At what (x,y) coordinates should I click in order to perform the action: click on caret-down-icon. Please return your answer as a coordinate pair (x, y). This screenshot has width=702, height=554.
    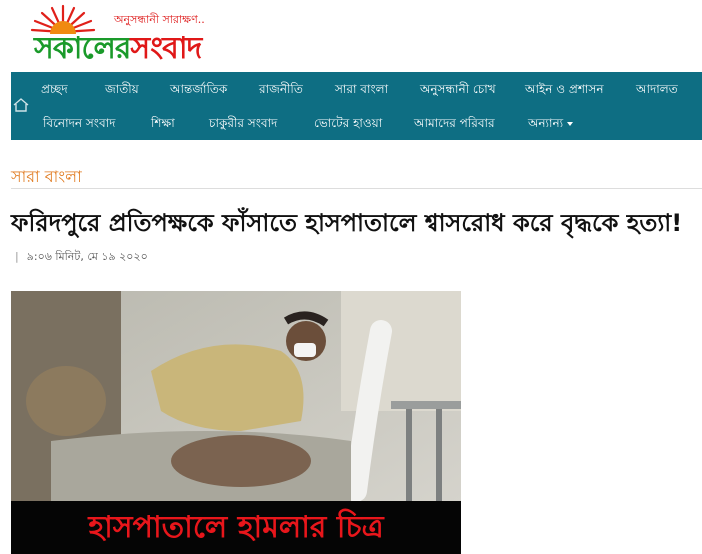
    Looking at the image, I should click on (570, 123).